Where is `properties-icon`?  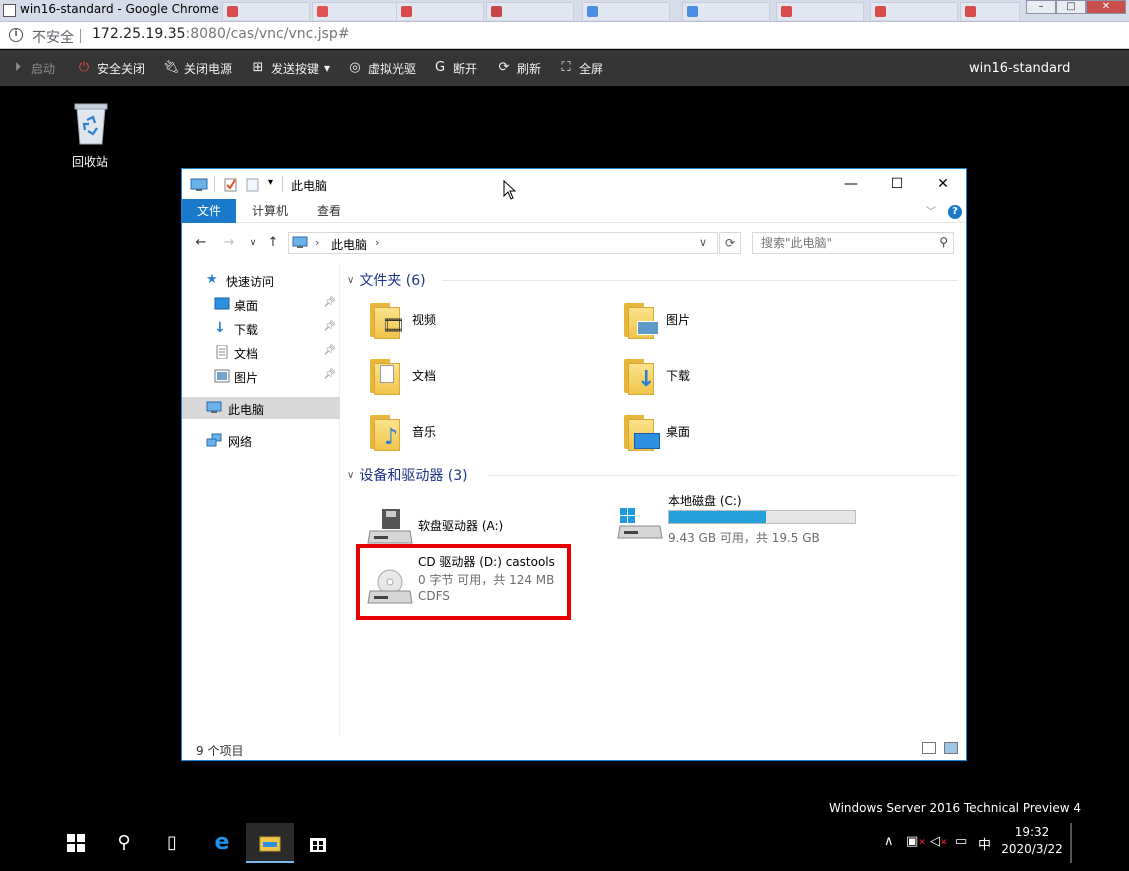
properties-icon is located at coordinates (231, 184).